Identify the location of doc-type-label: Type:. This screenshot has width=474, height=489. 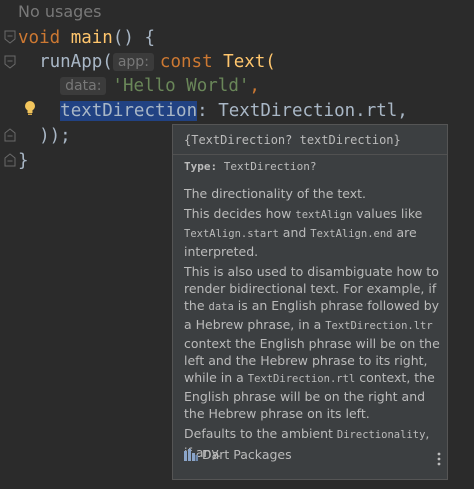
(201, 166).